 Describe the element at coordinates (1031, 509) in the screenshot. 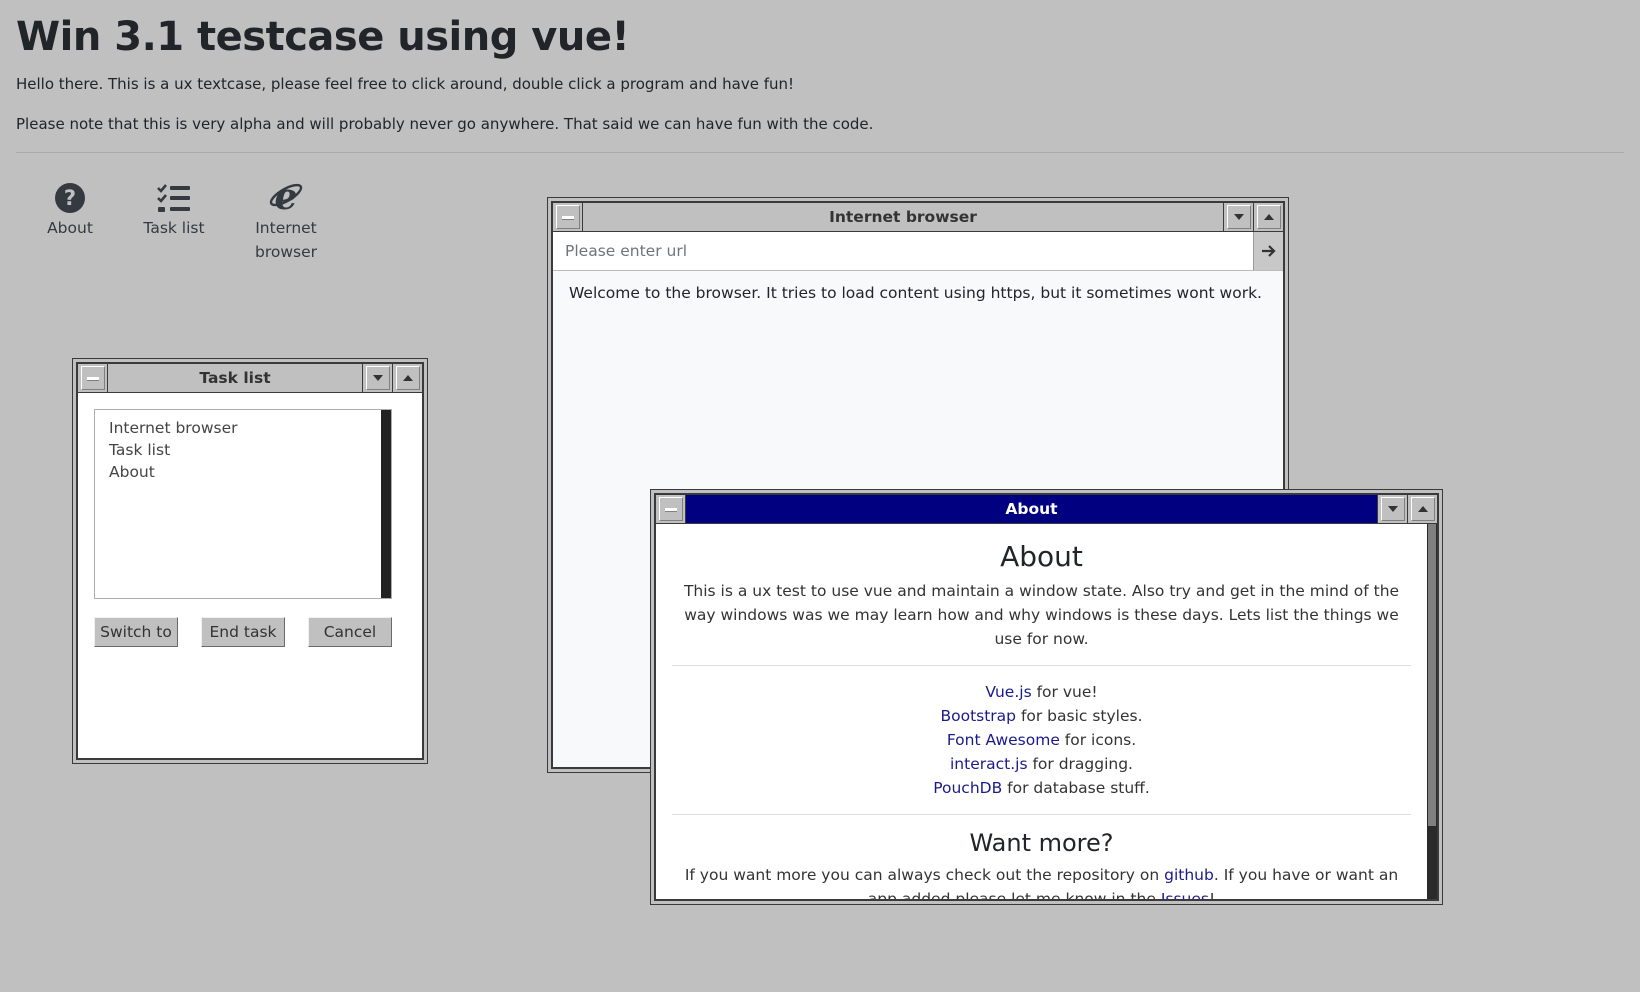

I see `window-title: About` at that location.